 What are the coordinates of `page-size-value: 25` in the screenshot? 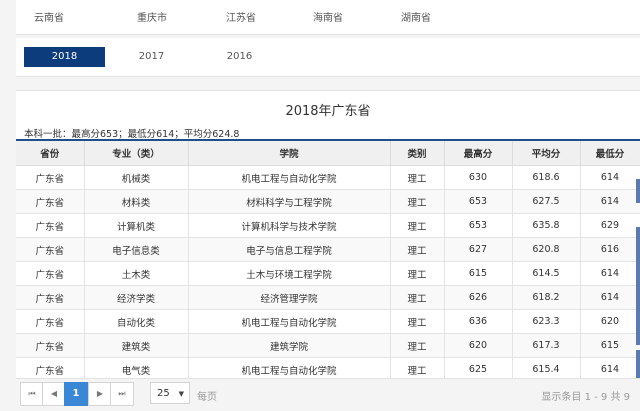 It's located at (163, 393).